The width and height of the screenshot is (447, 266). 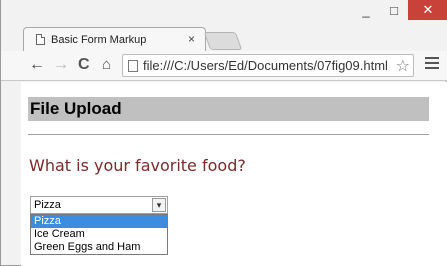 I want to click on page-heading: File Upload, so click(x=228, y=109).